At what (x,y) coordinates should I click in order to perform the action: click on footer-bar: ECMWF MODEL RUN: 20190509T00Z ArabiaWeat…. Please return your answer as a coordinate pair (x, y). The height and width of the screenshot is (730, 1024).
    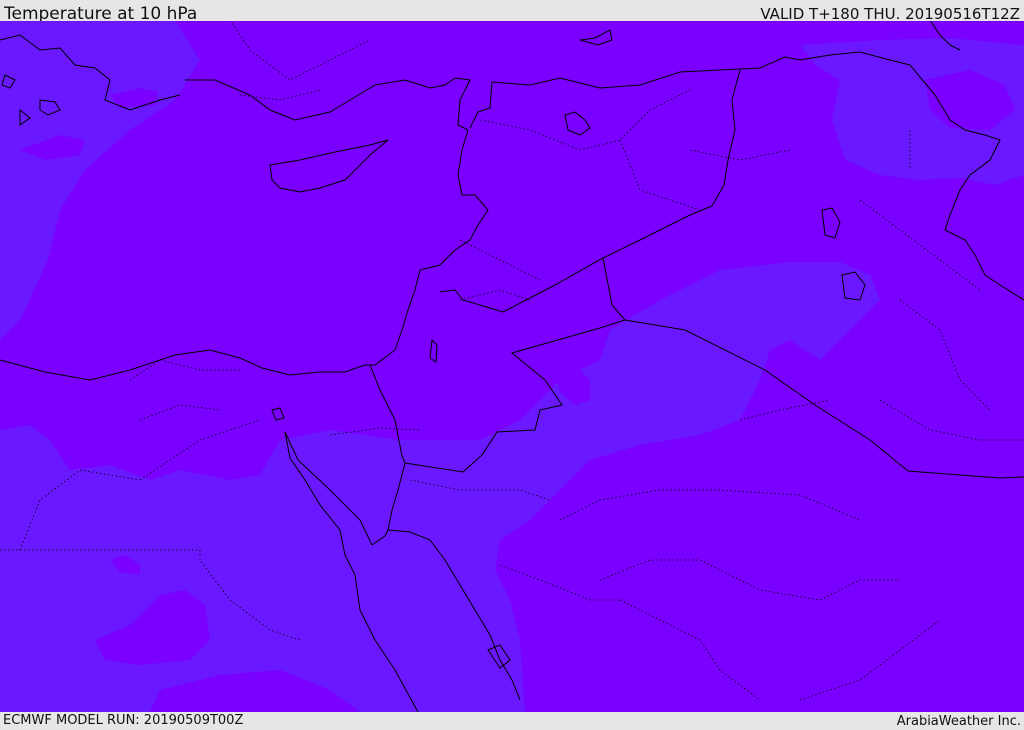
    Looking at the image, I should click on (512, 720).